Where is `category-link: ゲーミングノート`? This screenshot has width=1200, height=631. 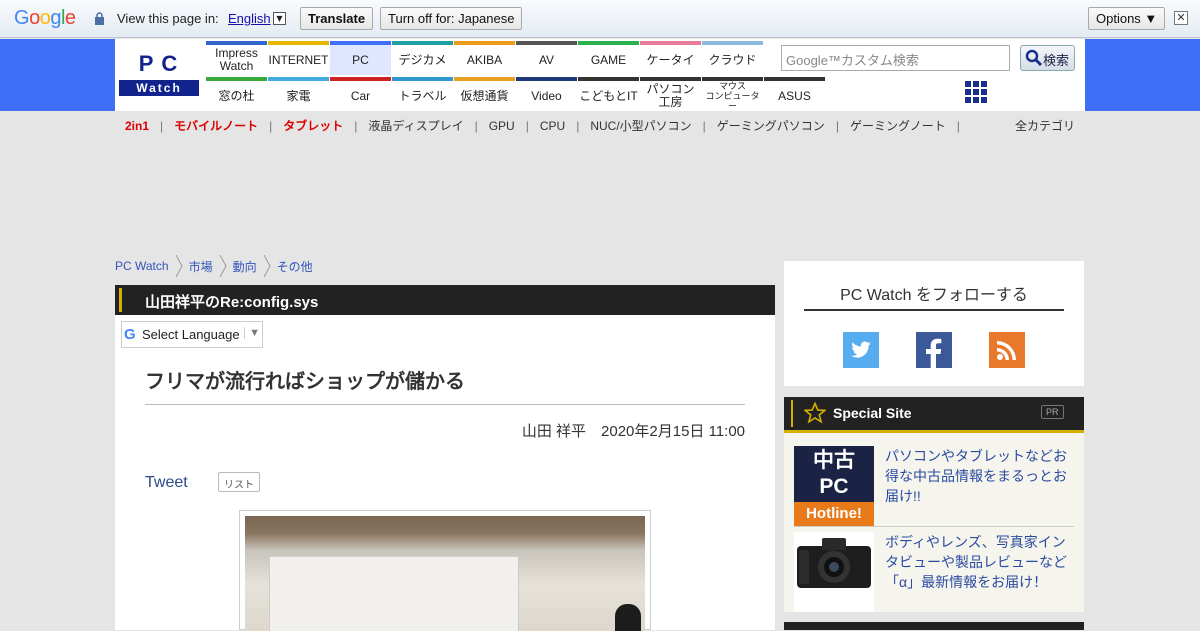 category-link: ゲーミングノート is located at coordinates (898, 126).